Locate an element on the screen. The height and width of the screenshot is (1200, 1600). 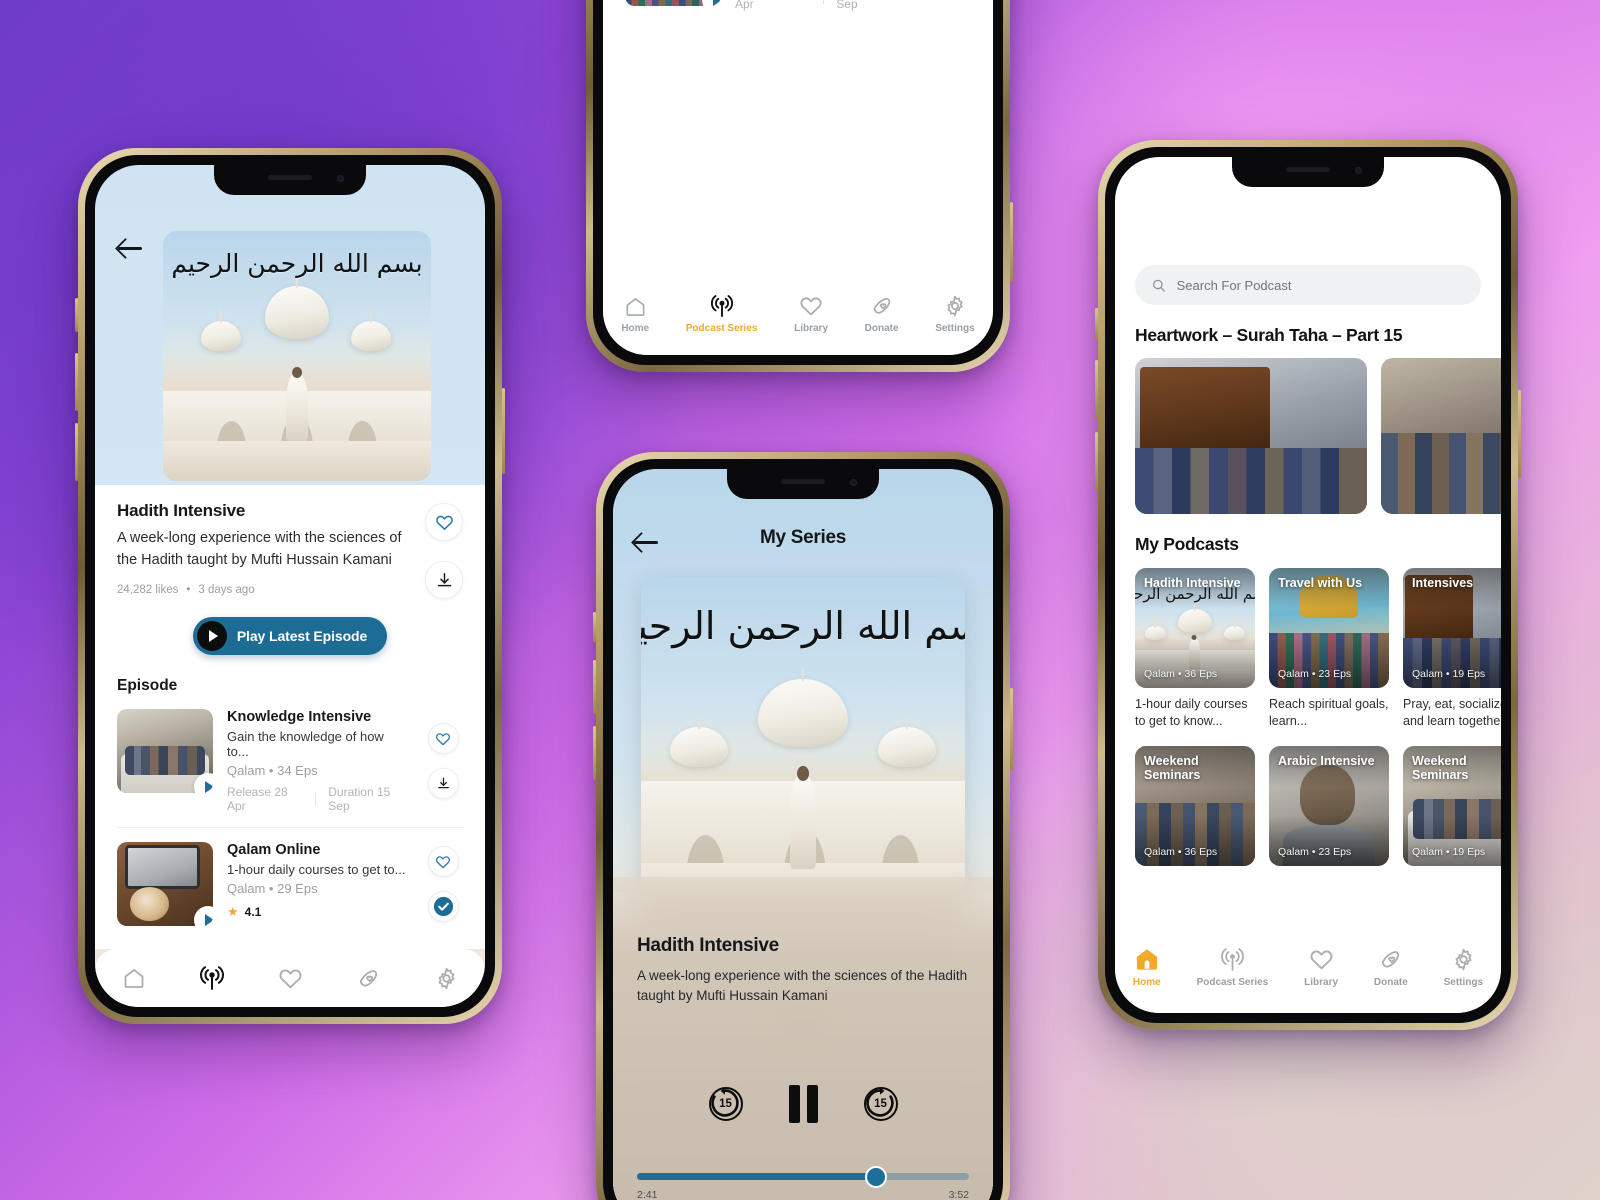
nav-label-library: Library is located at coordinates (1321, 982).